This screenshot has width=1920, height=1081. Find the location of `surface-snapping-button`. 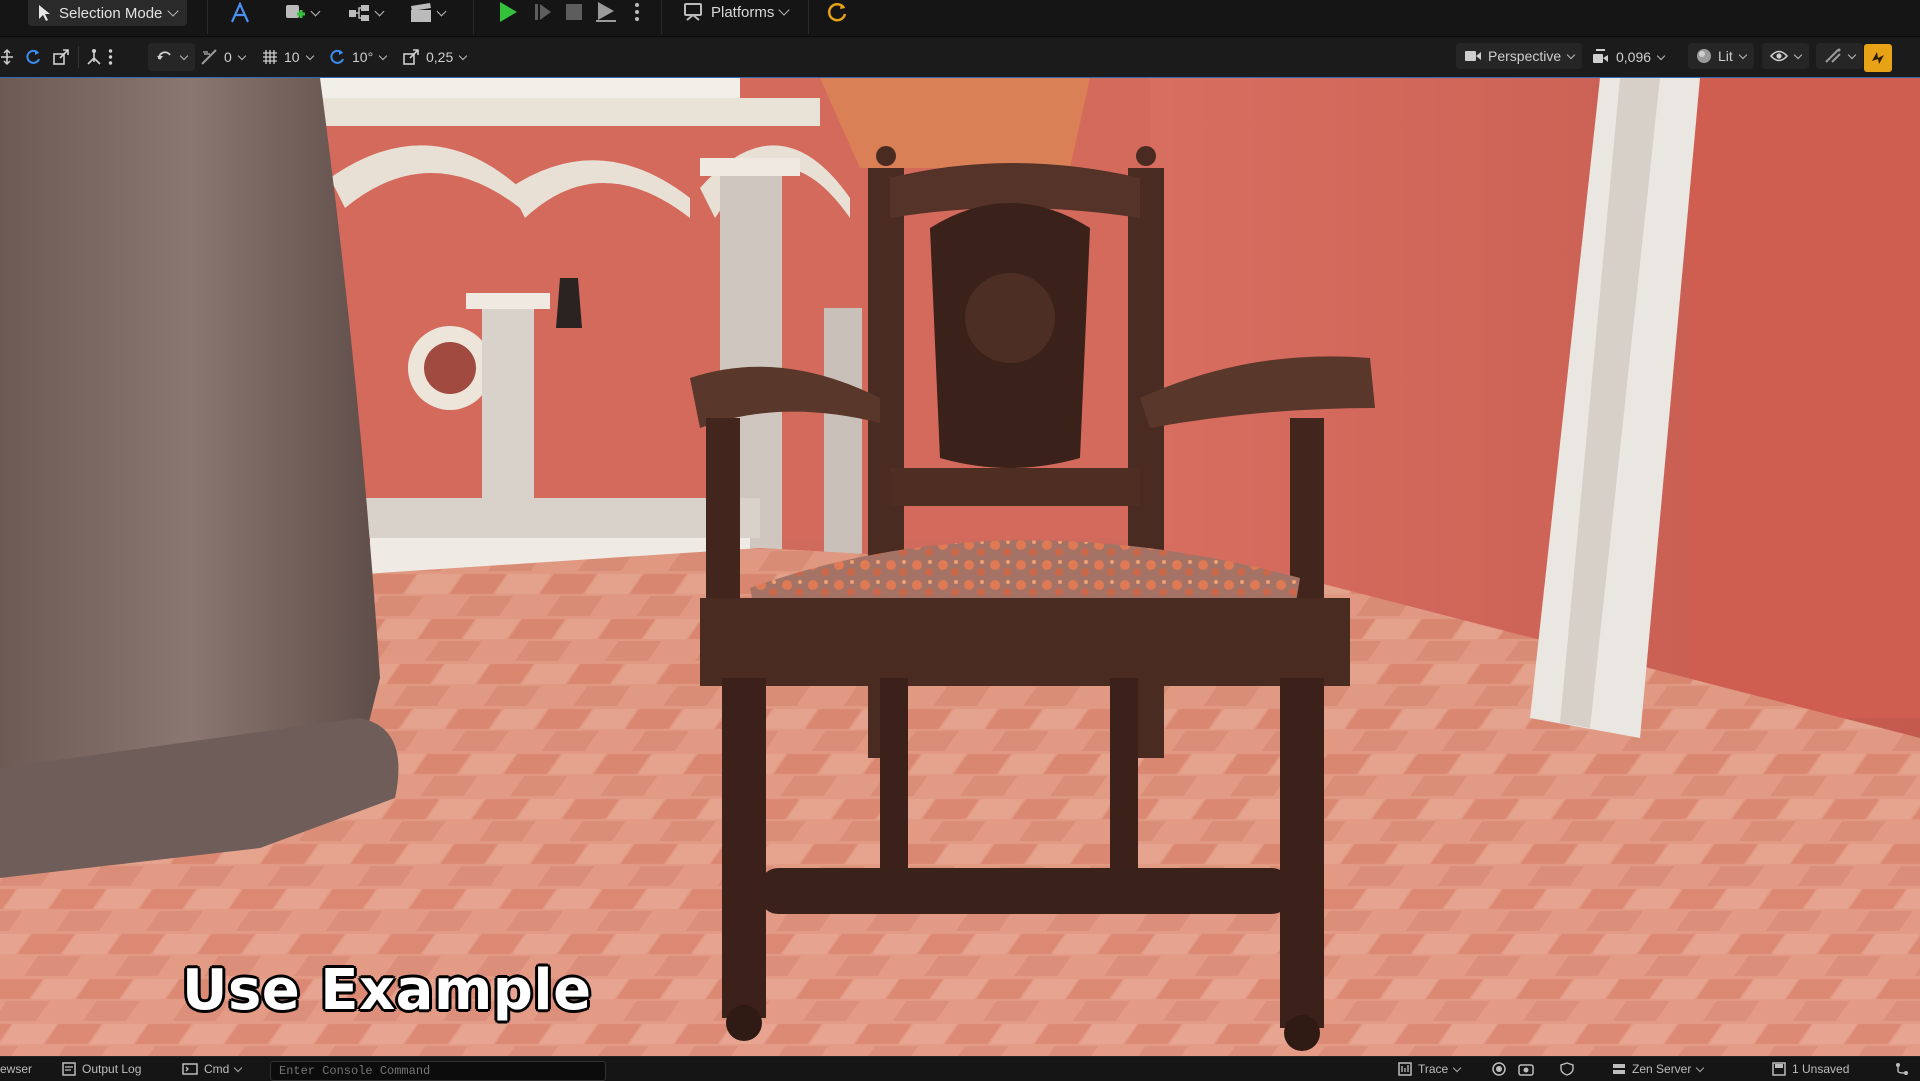

surface-snapping-button is located at coordinates (171, 57).